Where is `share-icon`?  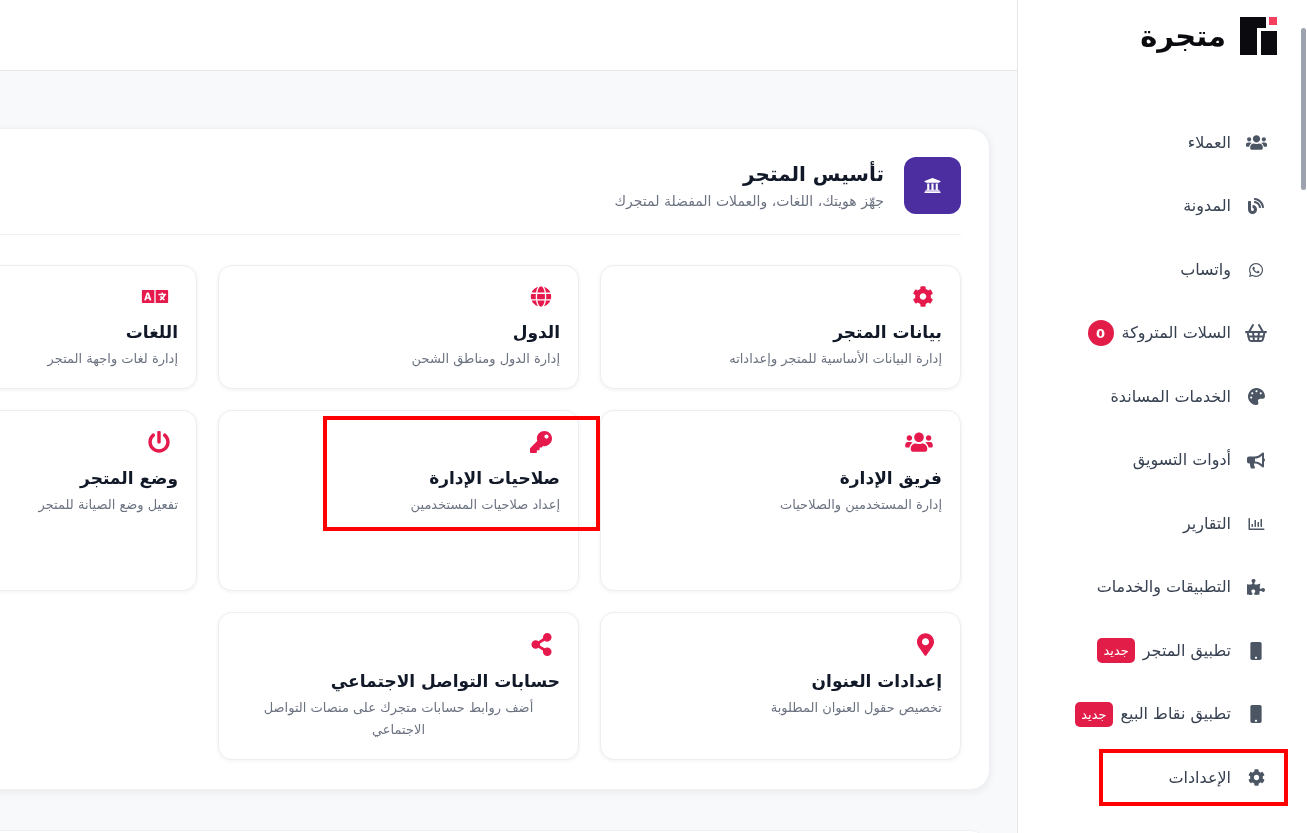 share-icon is located at coordinates (541, 644).